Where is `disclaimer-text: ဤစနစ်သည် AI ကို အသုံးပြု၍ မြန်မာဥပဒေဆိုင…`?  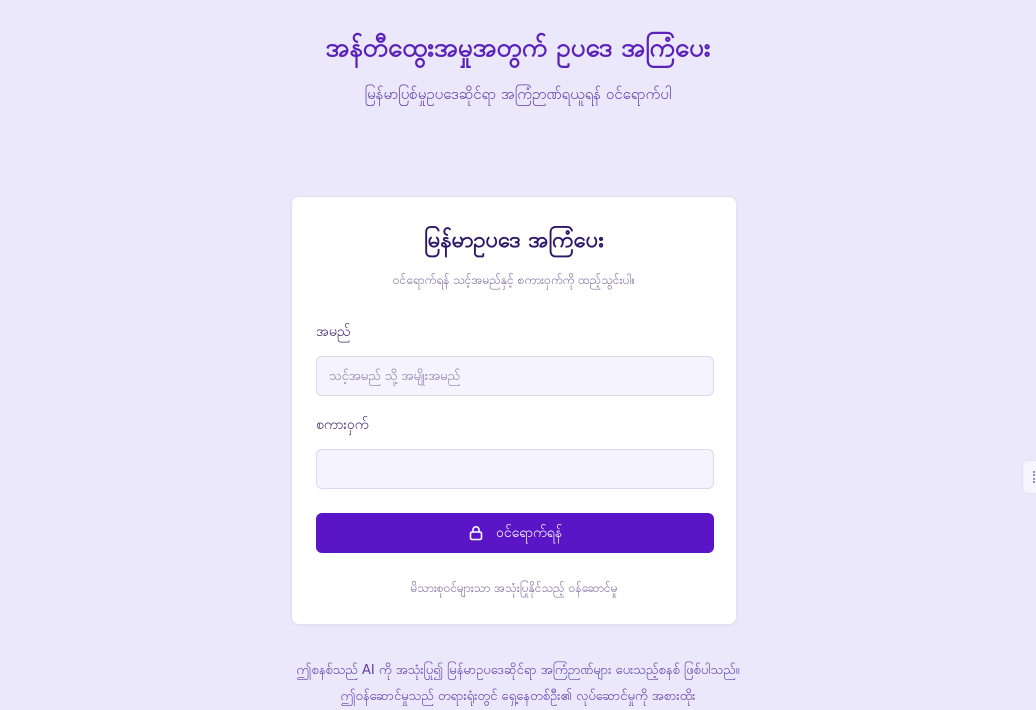
disclaimer-text: ဤစနစ်သည် AI ကို အသုံးပြု၍ မြန်မာဥပဒေဆိုင… is located at coordinates (518, 683).